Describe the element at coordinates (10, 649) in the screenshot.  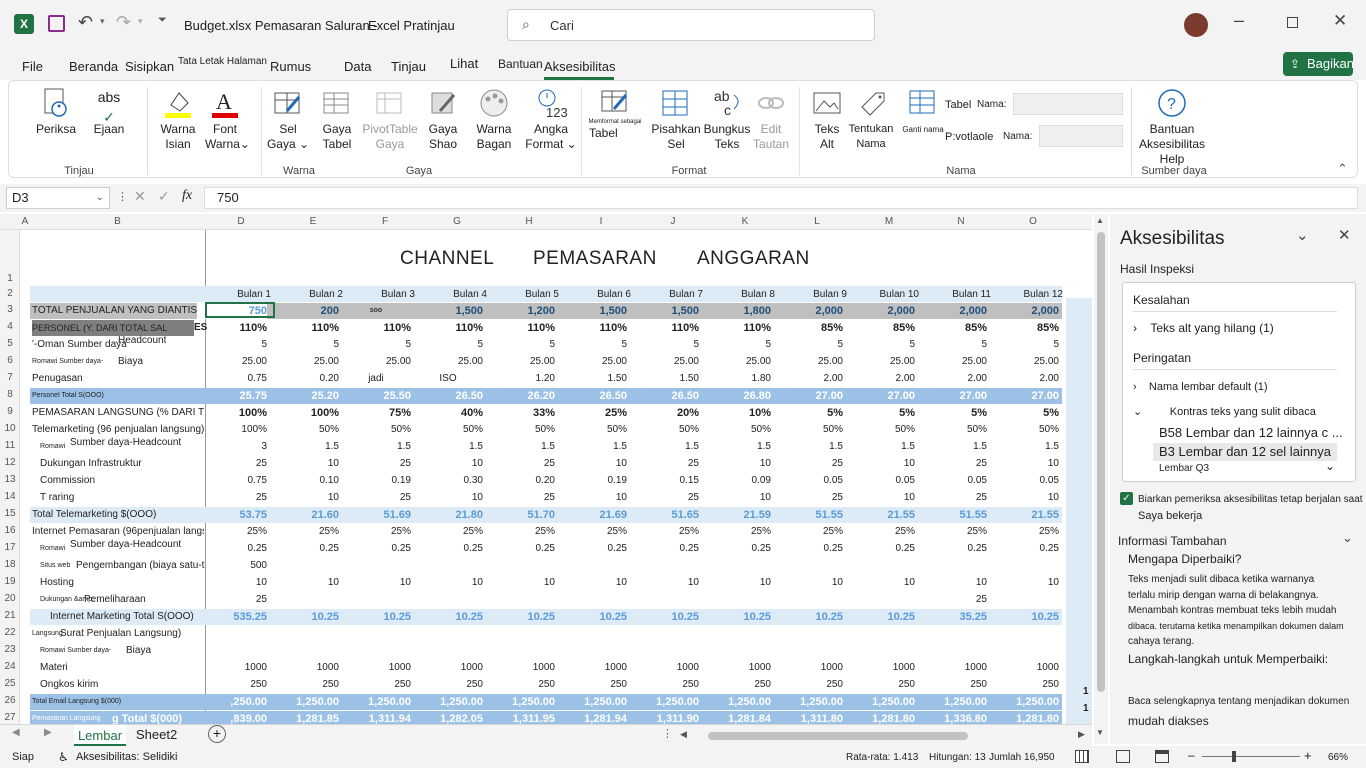
I see `row-header: 23` at that location.